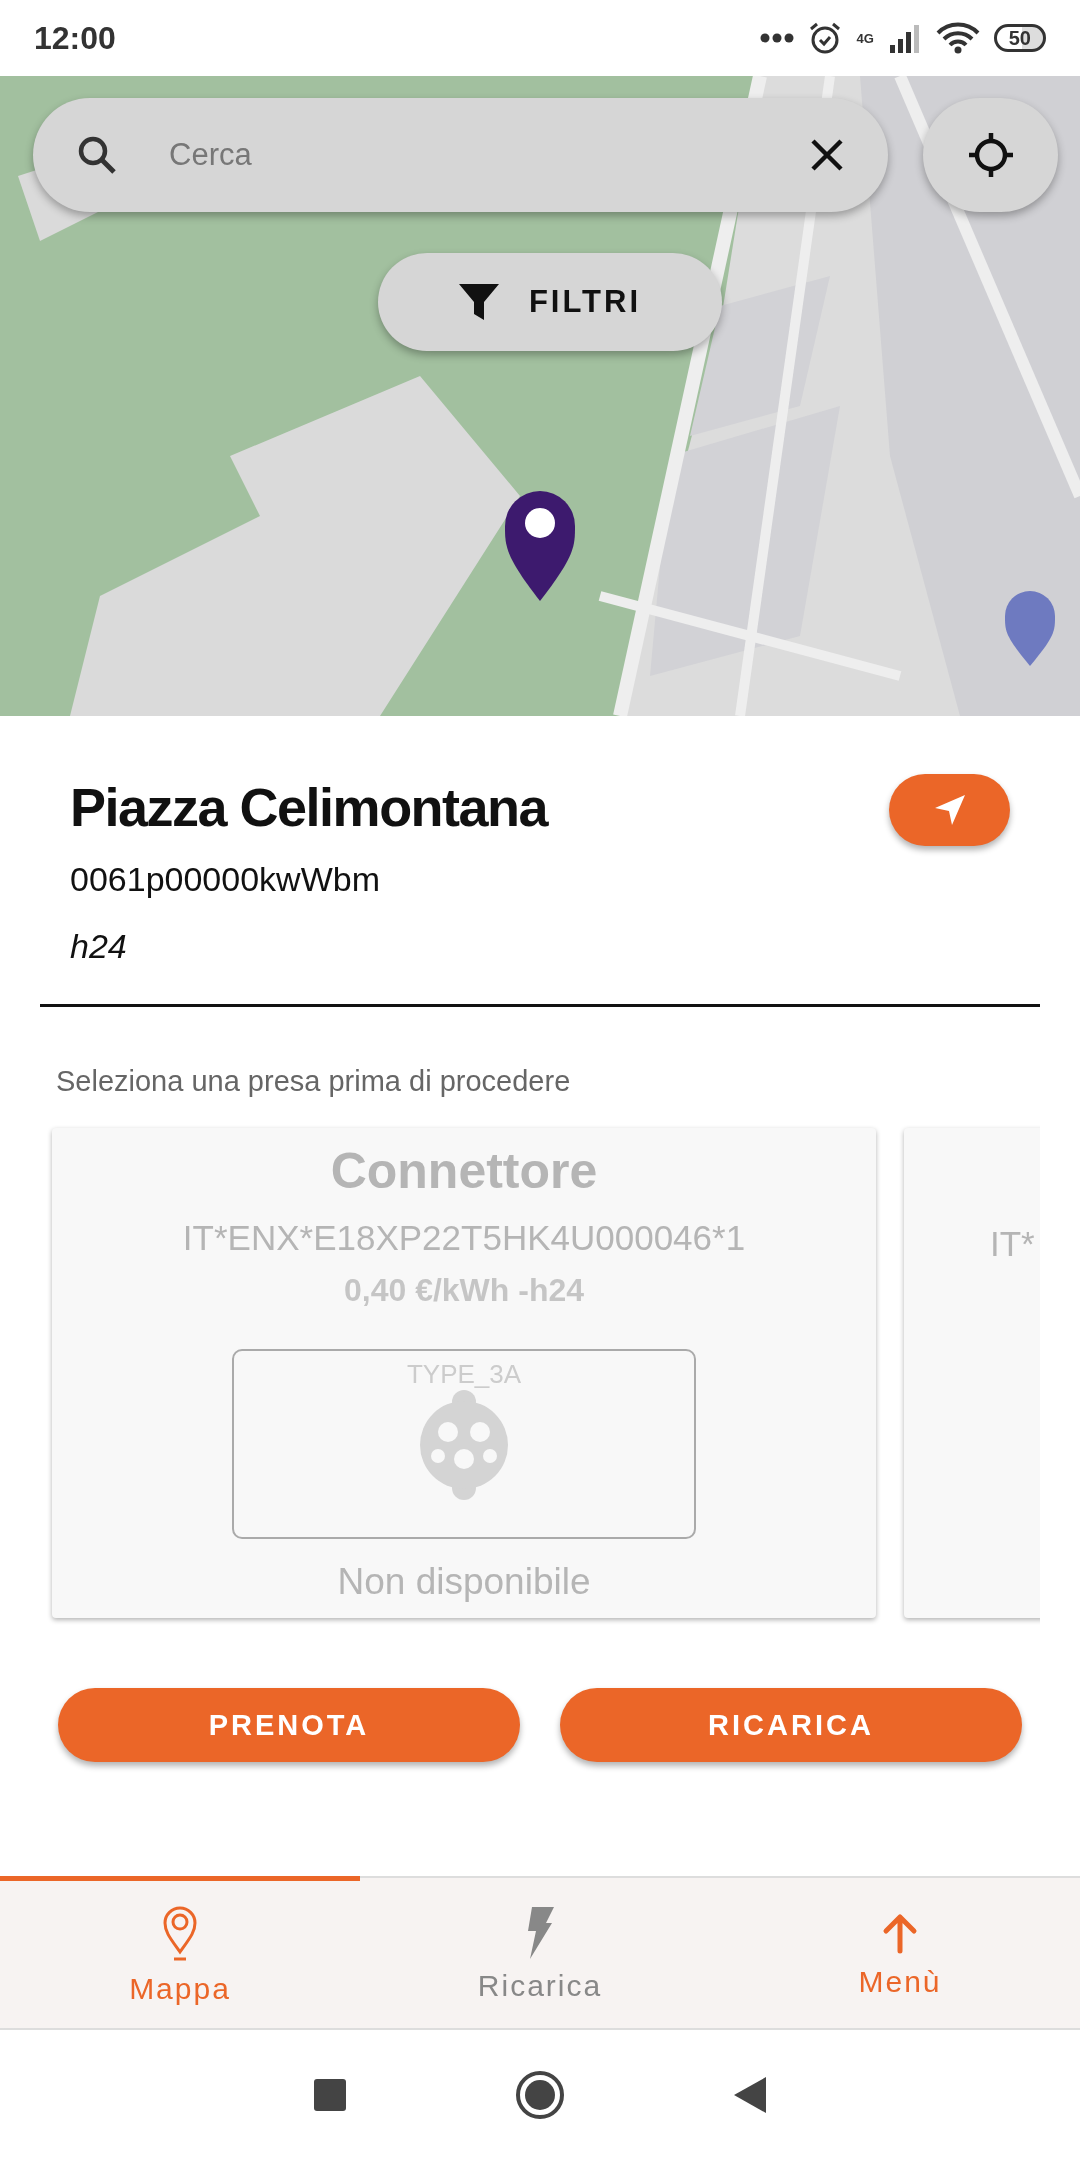 The width and height of the screenshot is (1080, 2160). What do you see at coordinates (478, 302) in the screenshot?
I see `filter-icon` at bounding box center [478, 302].